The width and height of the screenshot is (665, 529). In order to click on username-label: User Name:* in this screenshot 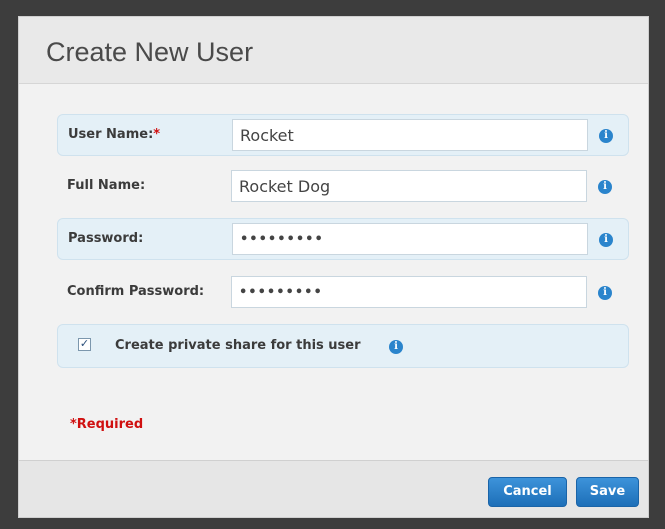, I will do `click(114, 134)`.